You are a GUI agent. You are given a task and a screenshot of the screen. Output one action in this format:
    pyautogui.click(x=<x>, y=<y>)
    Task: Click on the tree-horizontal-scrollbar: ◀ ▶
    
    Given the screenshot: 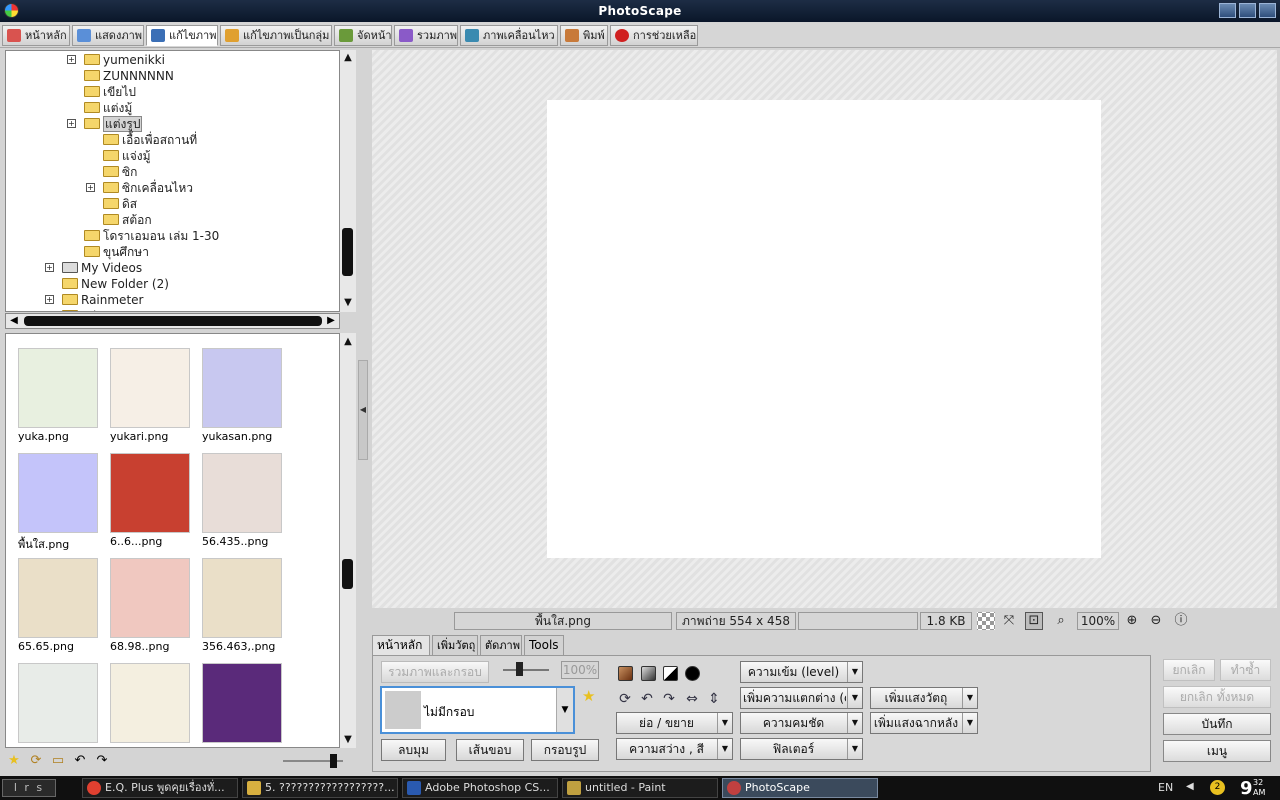 What is the action you would take?
    pyautogui.click(x=172, y=321)
    